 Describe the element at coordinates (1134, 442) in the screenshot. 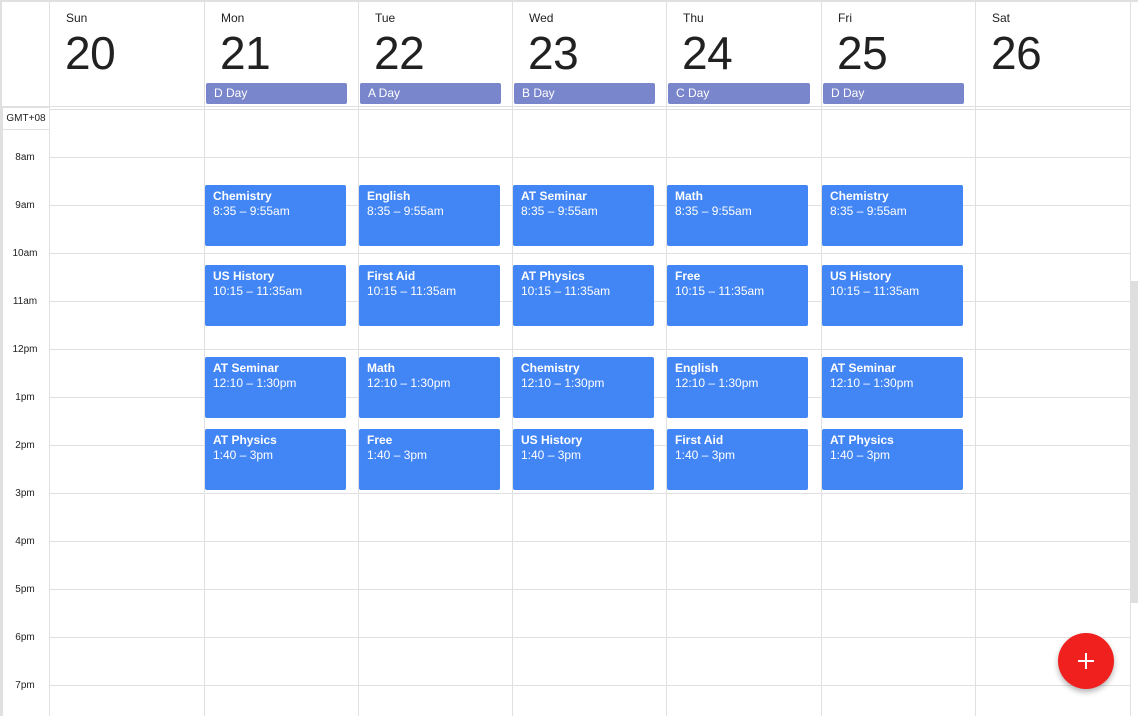

I see `scrollbar-thumb` at that location.